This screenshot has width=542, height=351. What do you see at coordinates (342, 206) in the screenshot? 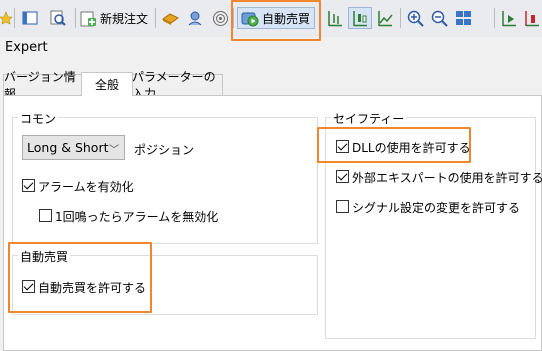
I see `allow-signal-changes-checkbox` at bounding box center [342, 206].